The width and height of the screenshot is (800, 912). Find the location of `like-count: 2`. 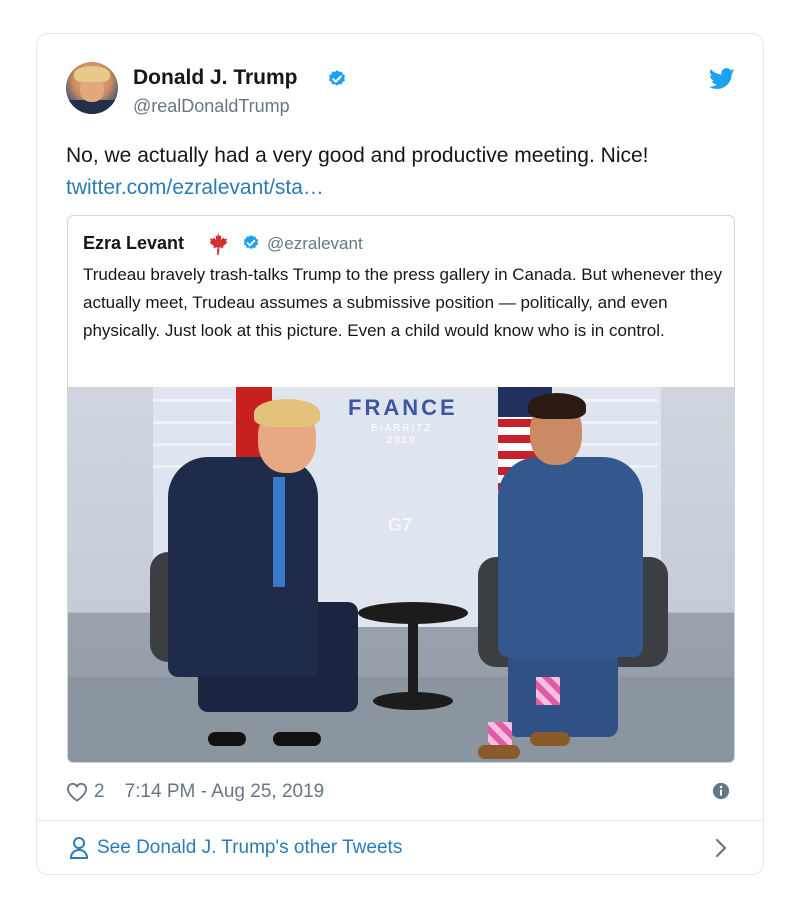

like-count: 2 is located at coordinates (99, 792).